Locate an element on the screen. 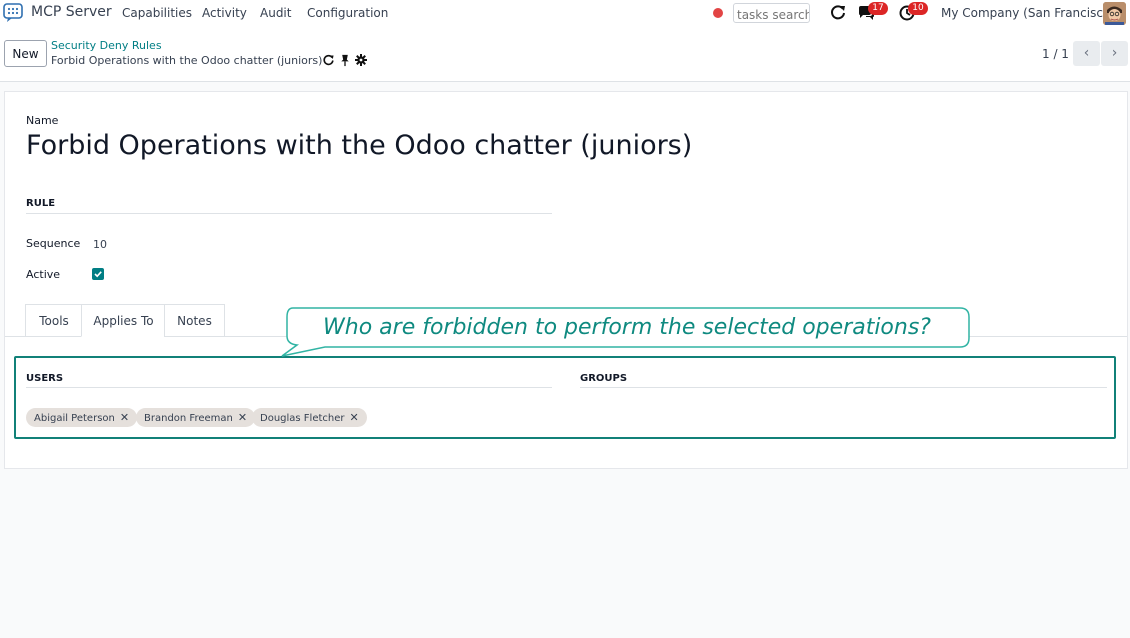 This screenshot has height=638, width=1130. rule-section-title: RULE is located at coordinates (41, 203).